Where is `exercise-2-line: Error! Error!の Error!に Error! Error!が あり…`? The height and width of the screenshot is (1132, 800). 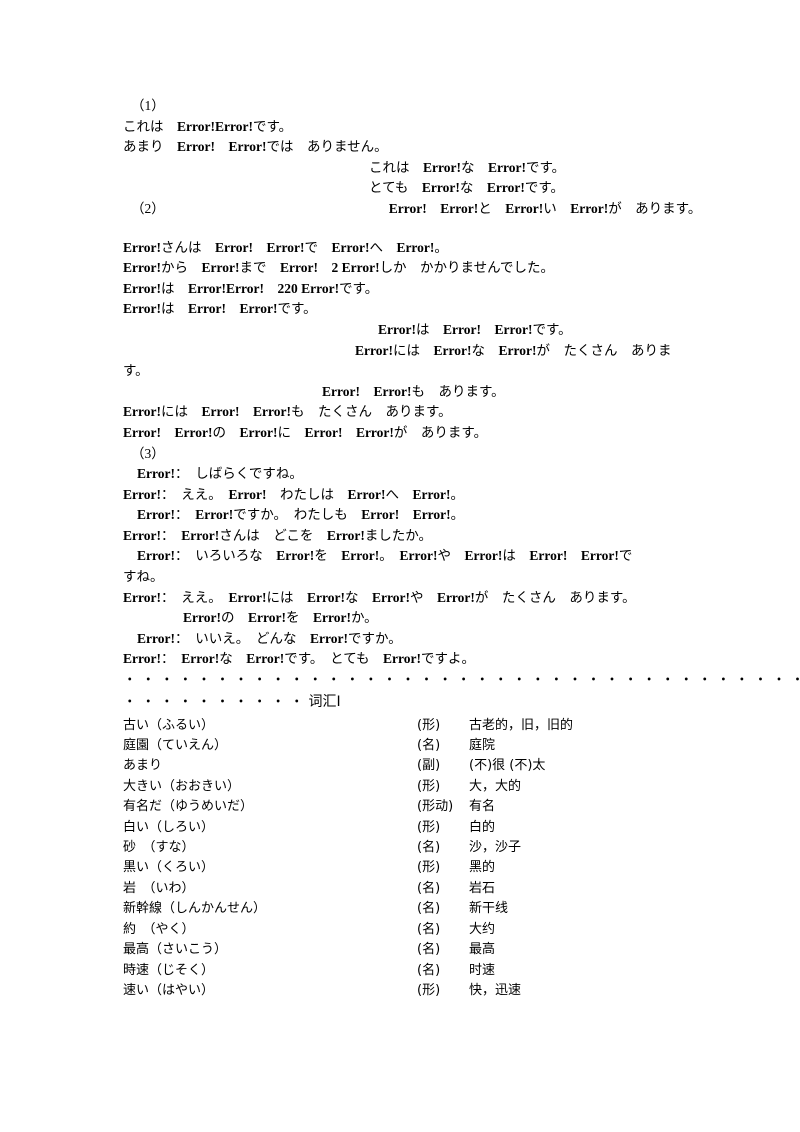 exercise-2-line: Error! Error!の Error!に Error! Error!が あり… is located at coordinates (305, 432).